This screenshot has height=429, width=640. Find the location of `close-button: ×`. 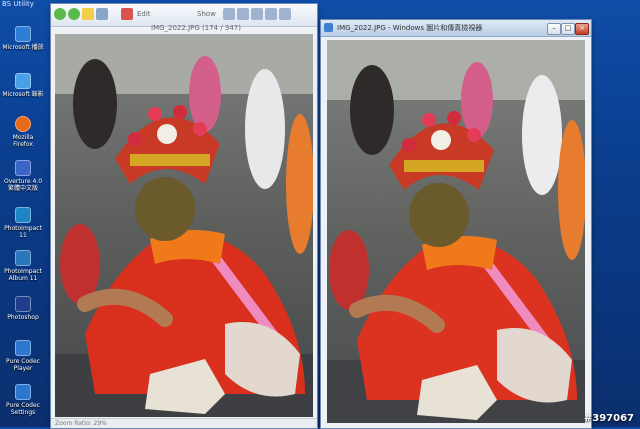

close-button: × is located at coordinates (582, 29).